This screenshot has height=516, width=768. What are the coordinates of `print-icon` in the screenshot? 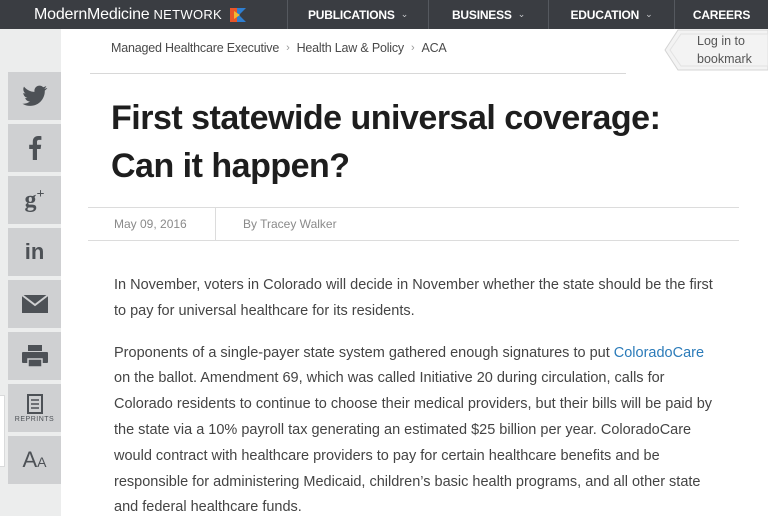 It's located at (34, 356).